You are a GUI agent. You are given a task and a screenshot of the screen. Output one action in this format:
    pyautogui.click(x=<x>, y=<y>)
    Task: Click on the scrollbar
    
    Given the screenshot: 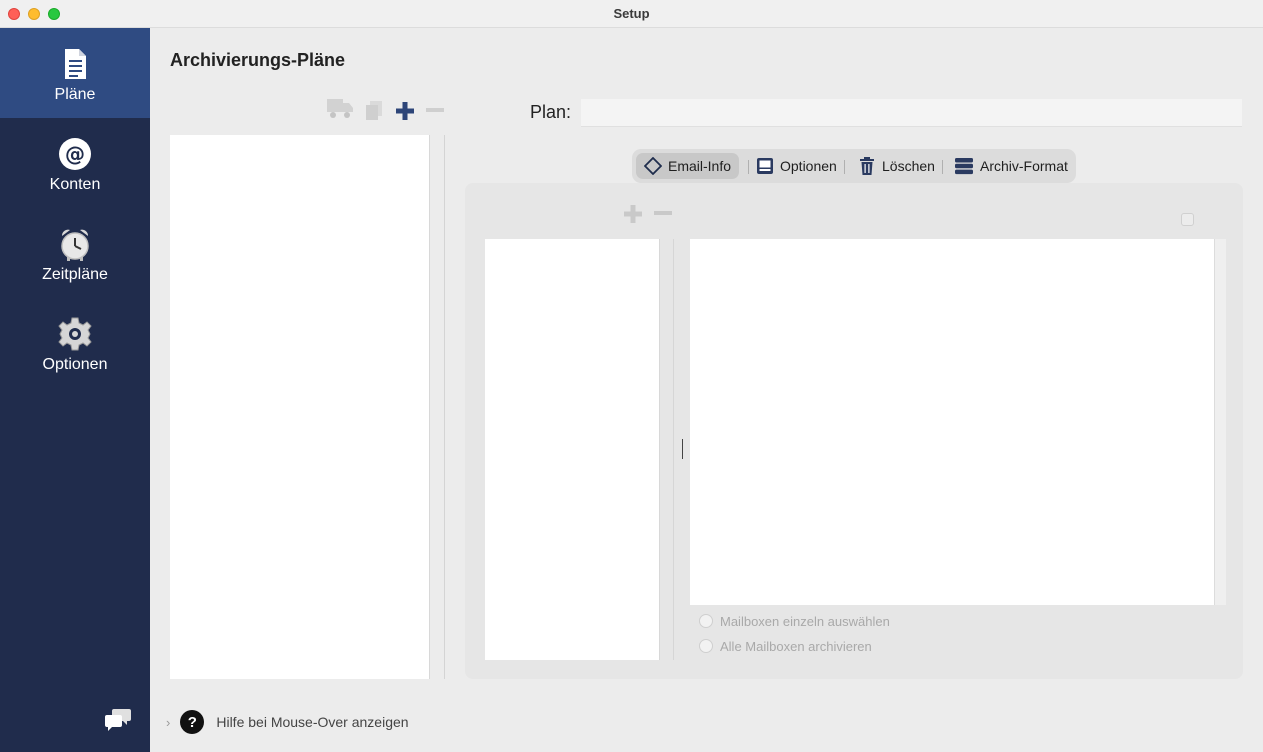 What is the action you would take?
    pyautogui.click(x=1220, y=422)
    